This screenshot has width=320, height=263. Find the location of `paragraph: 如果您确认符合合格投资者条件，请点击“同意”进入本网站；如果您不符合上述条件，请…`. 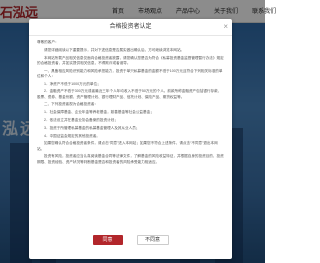

paragraph: 如果您确认符合合格投资者条件，请点击“同意”进入本网站；如果您不符合上述条件，请… is located at coordinates (127, 146).